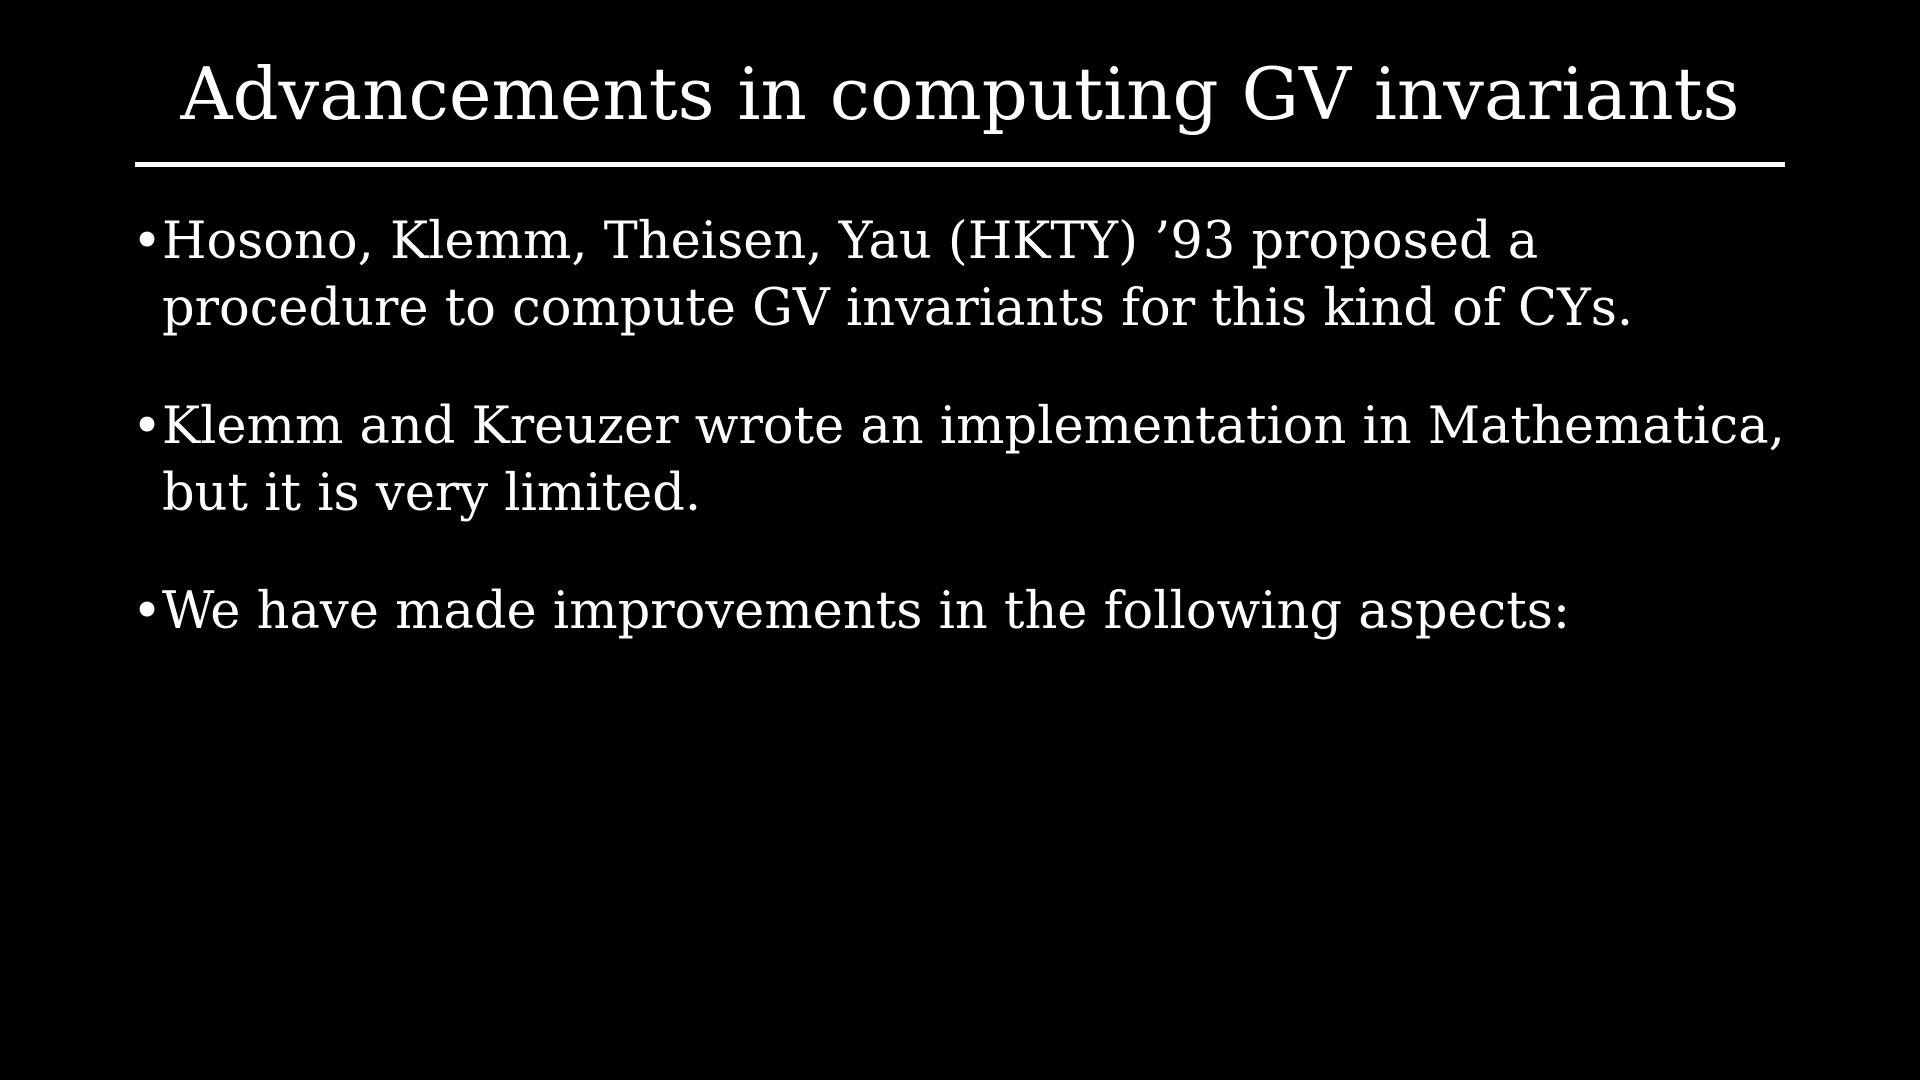  What do you see at coordinates (960, 164) in the screenshot?
I see `title-divider` at bounding box center [960, 164].